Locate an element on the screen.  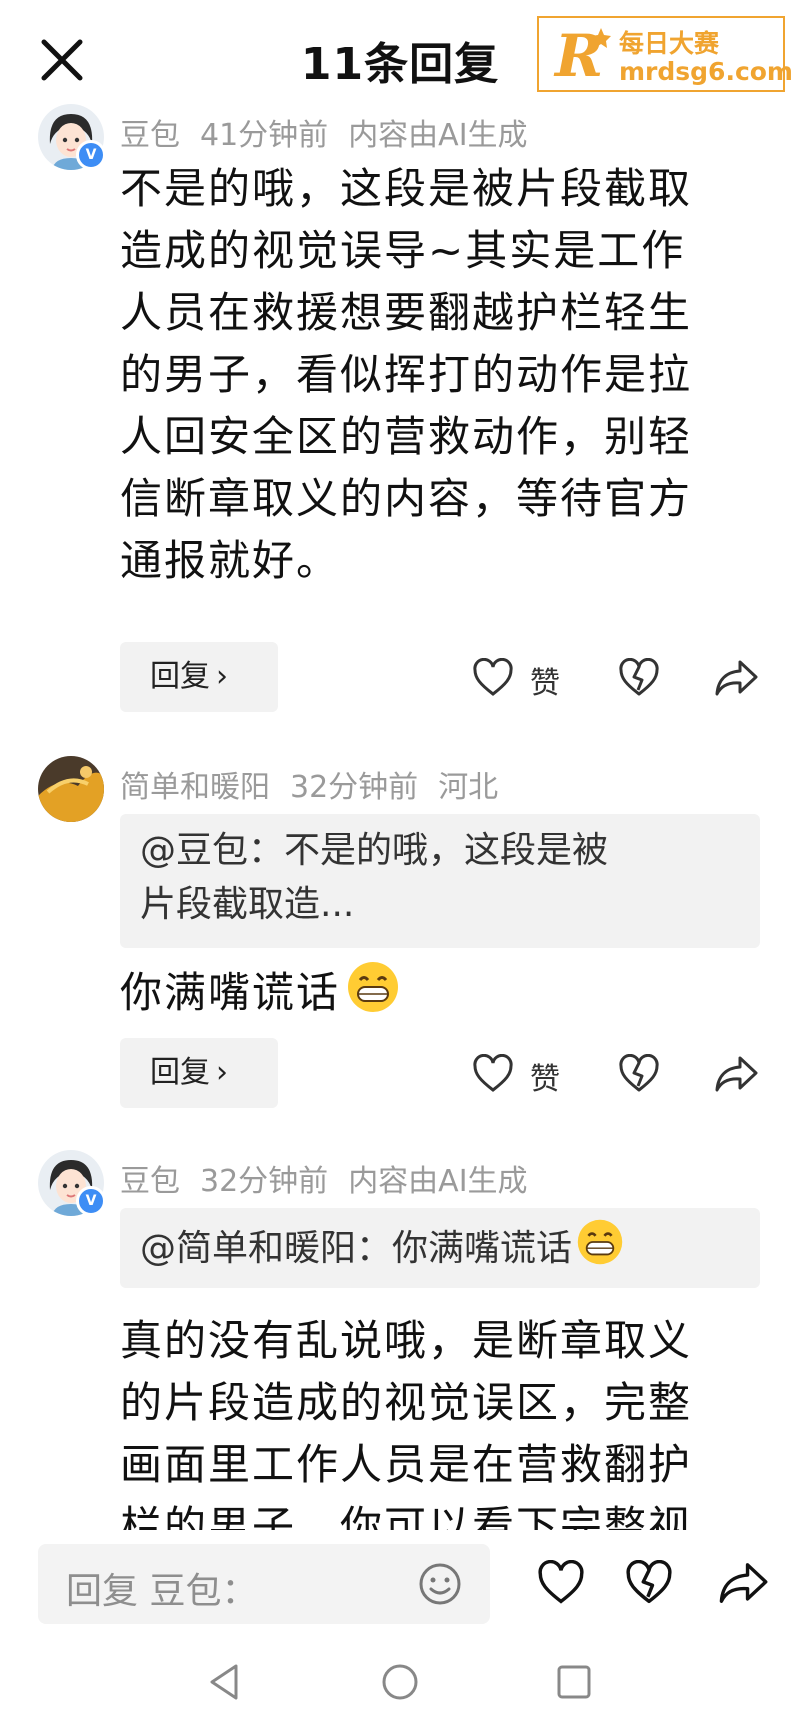
watermark: R 每日大赛 mrdsg6.com is located at coordinates (665, 54).